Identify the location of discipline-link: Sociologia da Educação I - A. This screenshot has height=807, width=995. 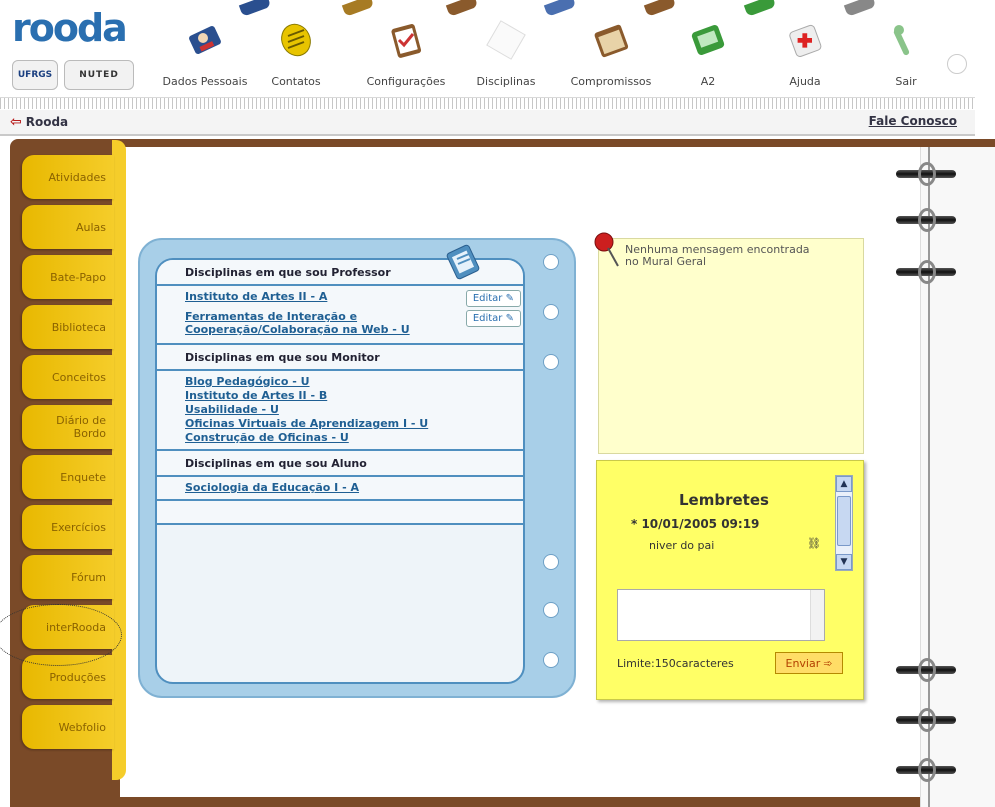
(354, 488).